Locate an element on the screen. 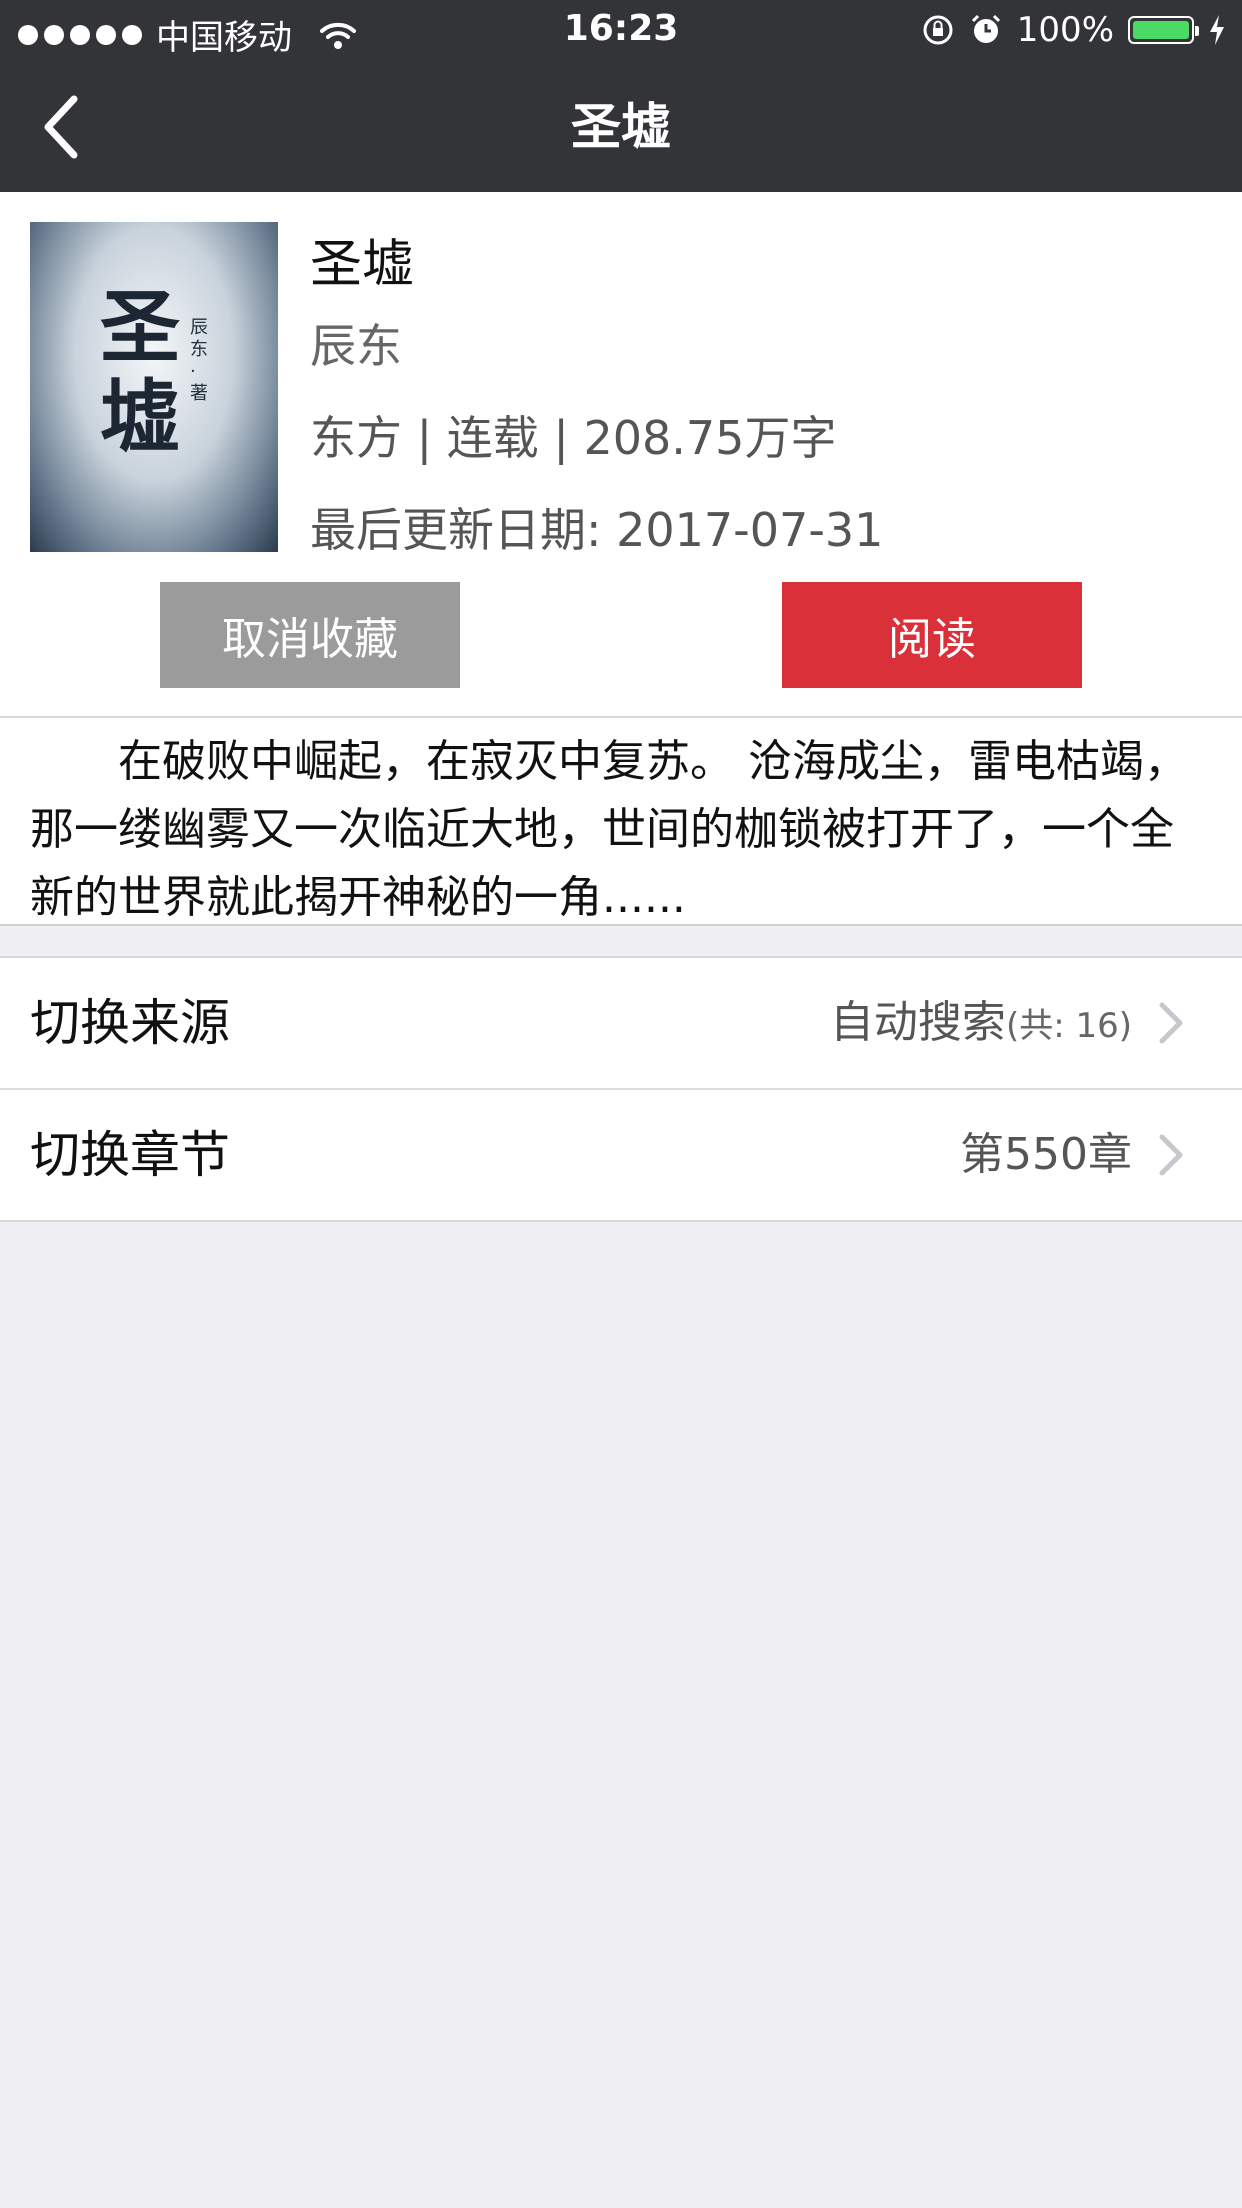 The image size is (1242, 2208). source-value: 自动搜索 is located at coordinates (917, 1022).